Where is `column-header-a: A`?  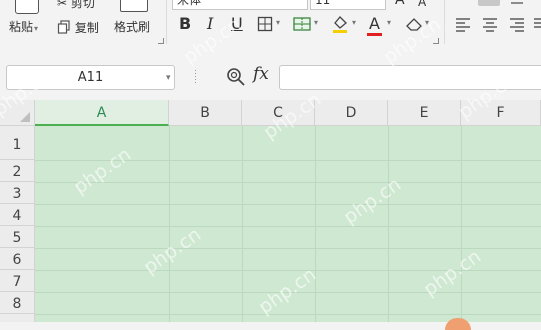 column-header-a: A is located at coordinates (102, 113).